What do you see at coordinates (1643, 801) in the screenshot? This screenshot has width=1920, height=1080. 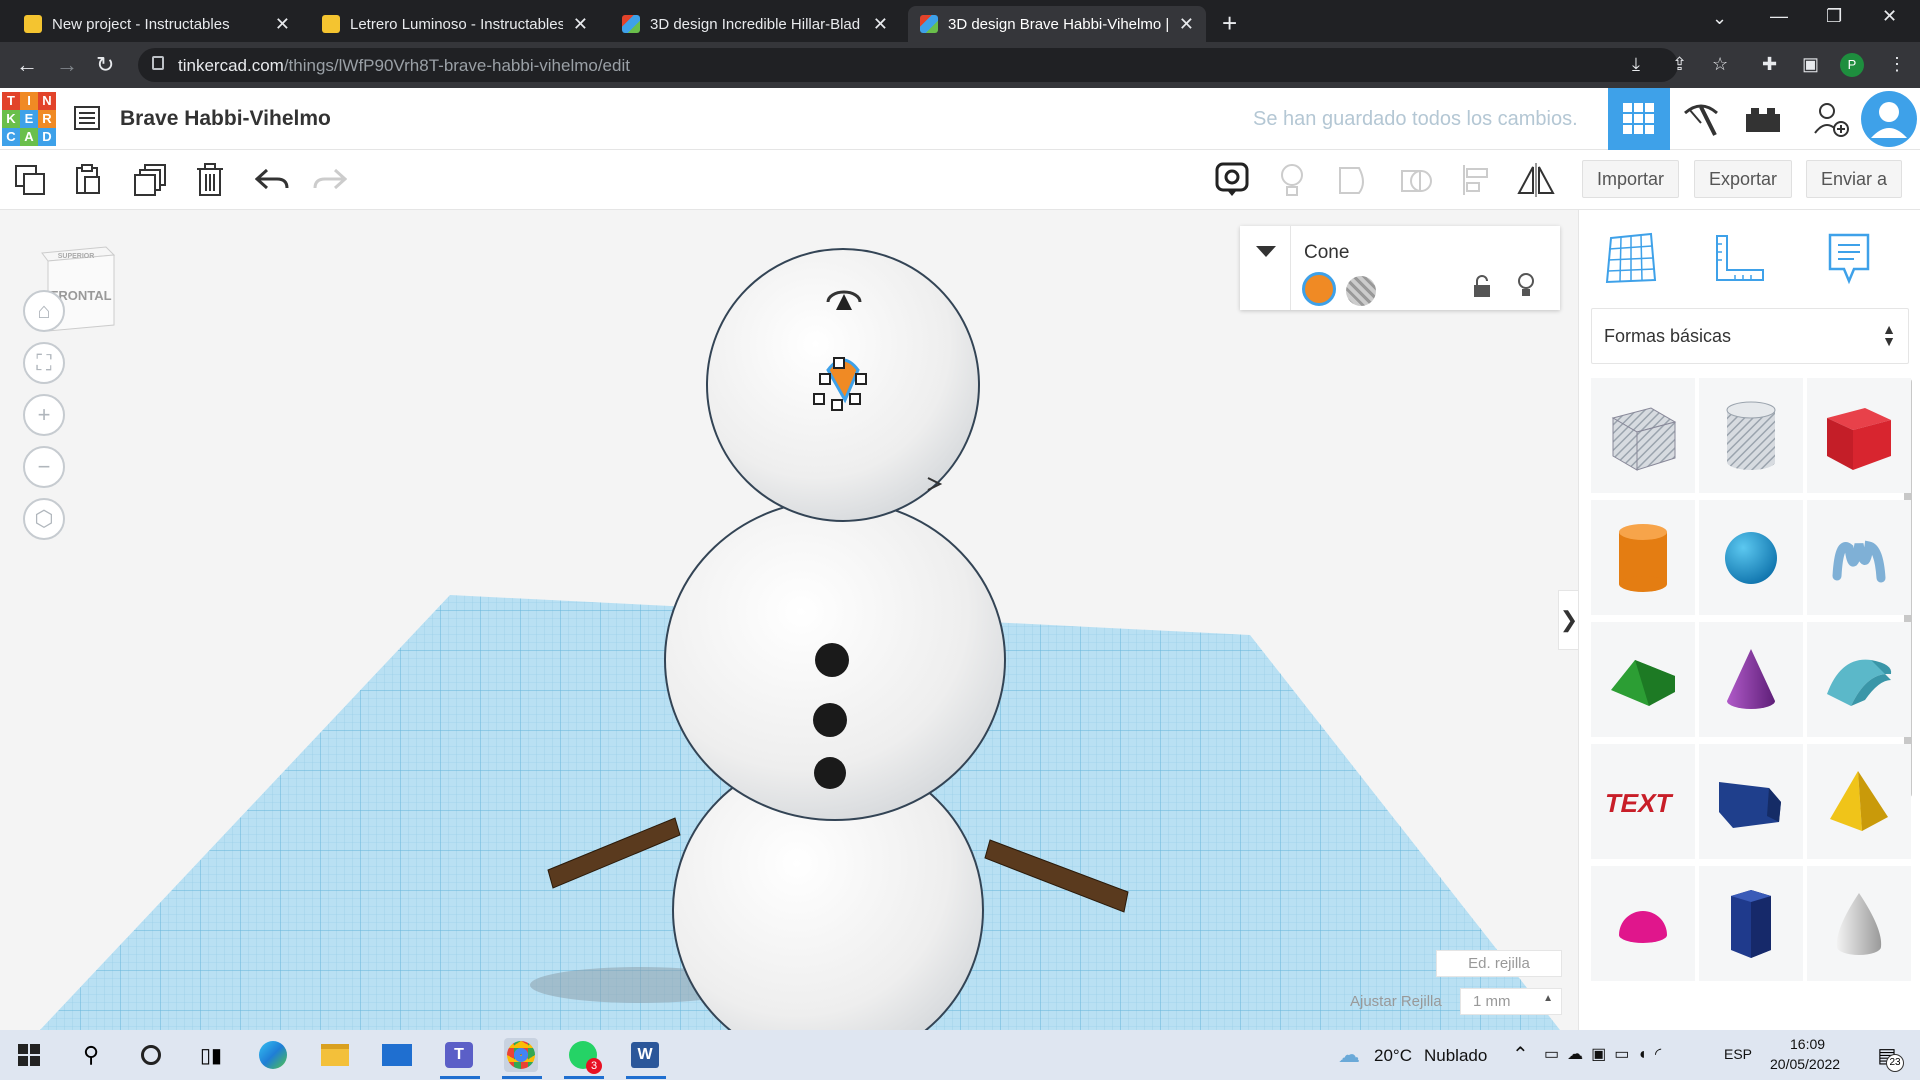 I see `shape-text: TEXT` at bounding box center [1643, 801].